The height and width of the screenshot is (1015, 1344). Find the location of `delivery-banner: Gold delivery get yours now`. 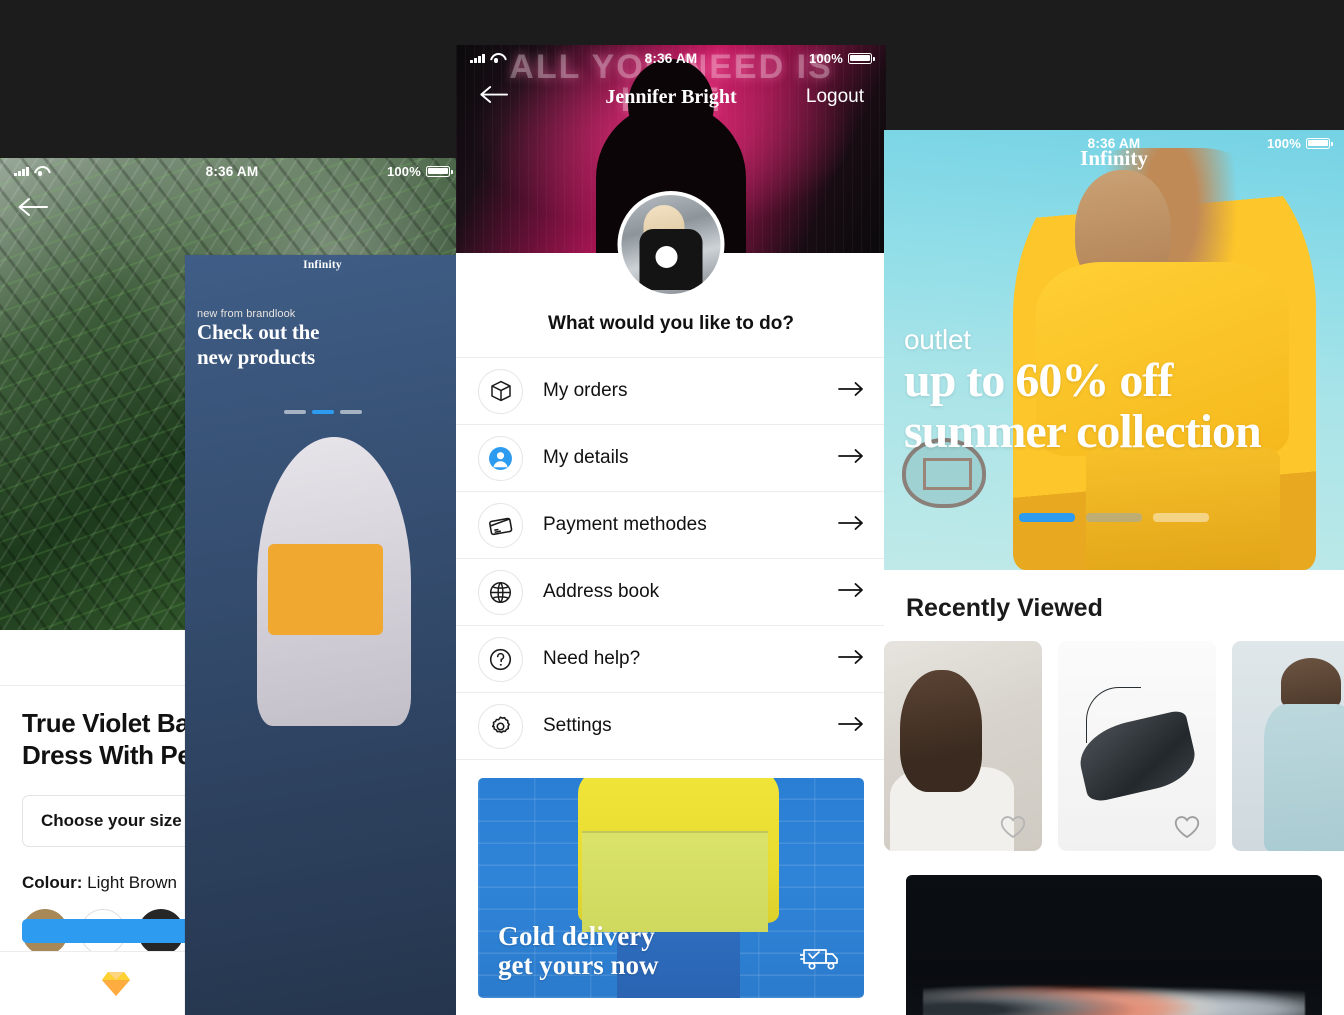

delivery-banner: Gold delivery get yours now is located at coordinates (671, 888).